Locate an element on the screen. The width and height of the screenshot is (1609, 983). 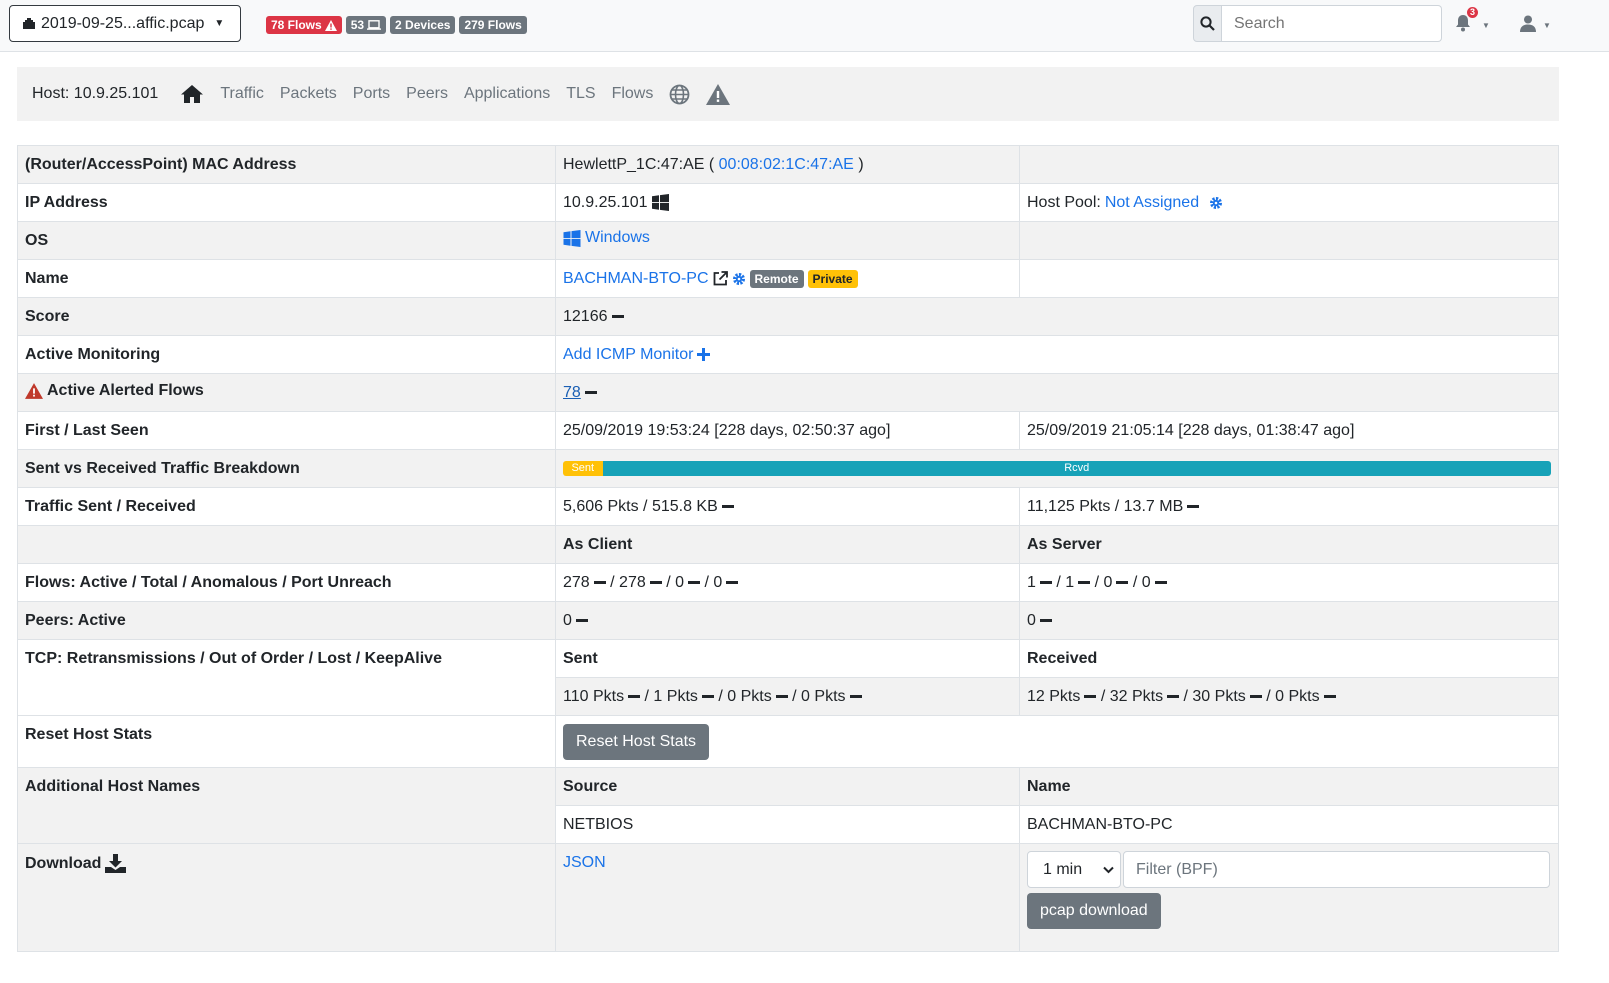
tab-alerts is located at coordinates (718, 94).